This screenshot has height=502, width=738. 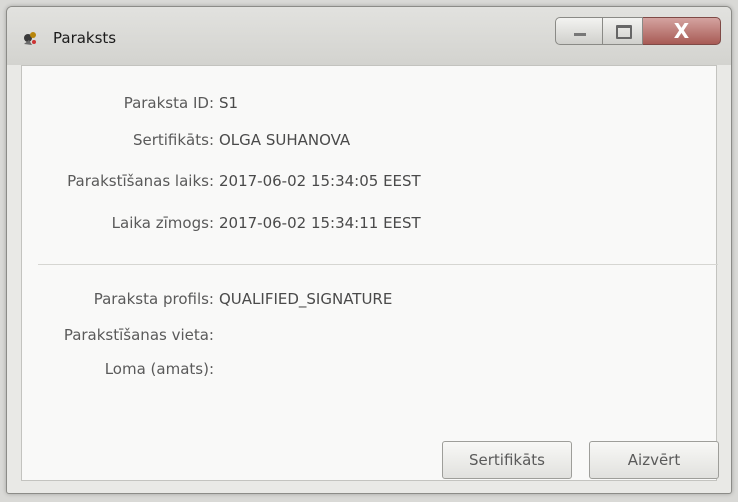 What do you see at coordinates (579, 31) in the screenshot?
I see `minimize-button` at bounding box center [579, 31].